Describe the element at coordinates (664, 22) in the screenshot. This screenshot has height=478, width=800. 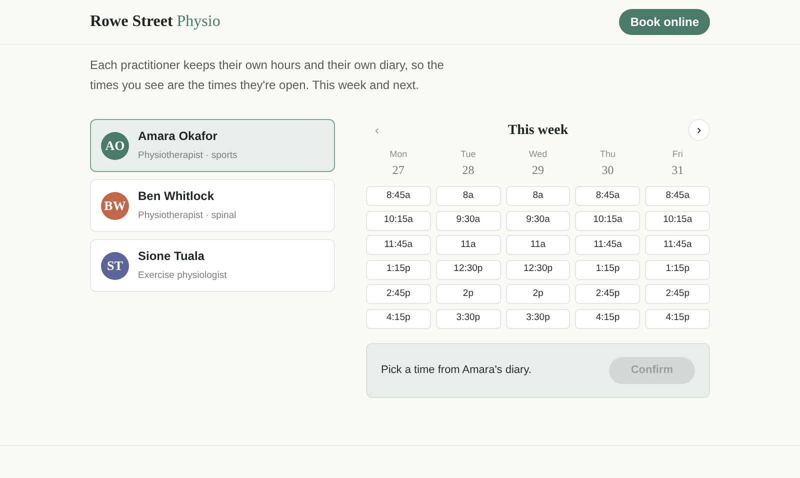
I see `book-online-button: Book online` at that location.